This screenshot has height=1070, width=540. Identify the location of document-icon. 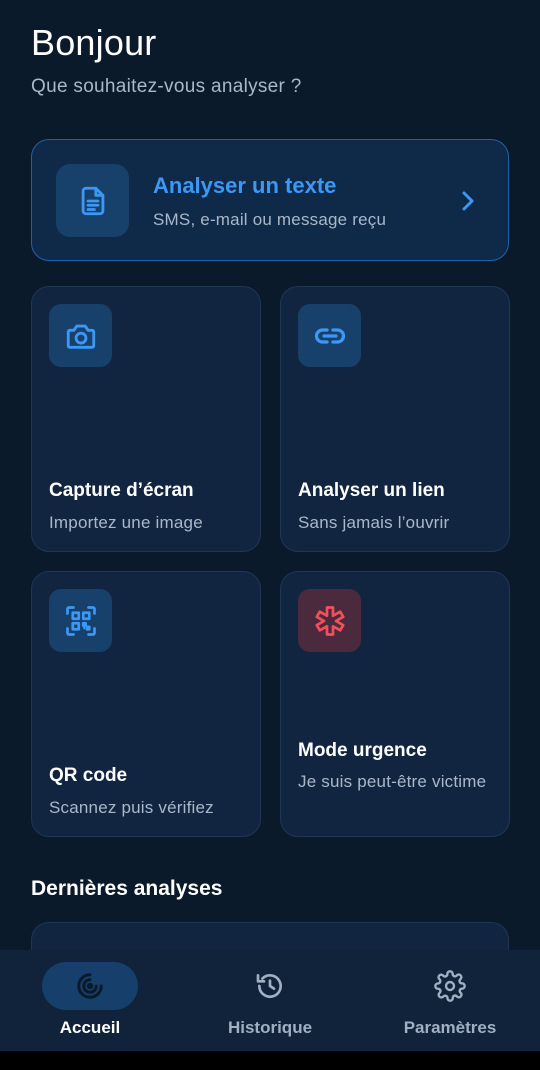
(92, 200).